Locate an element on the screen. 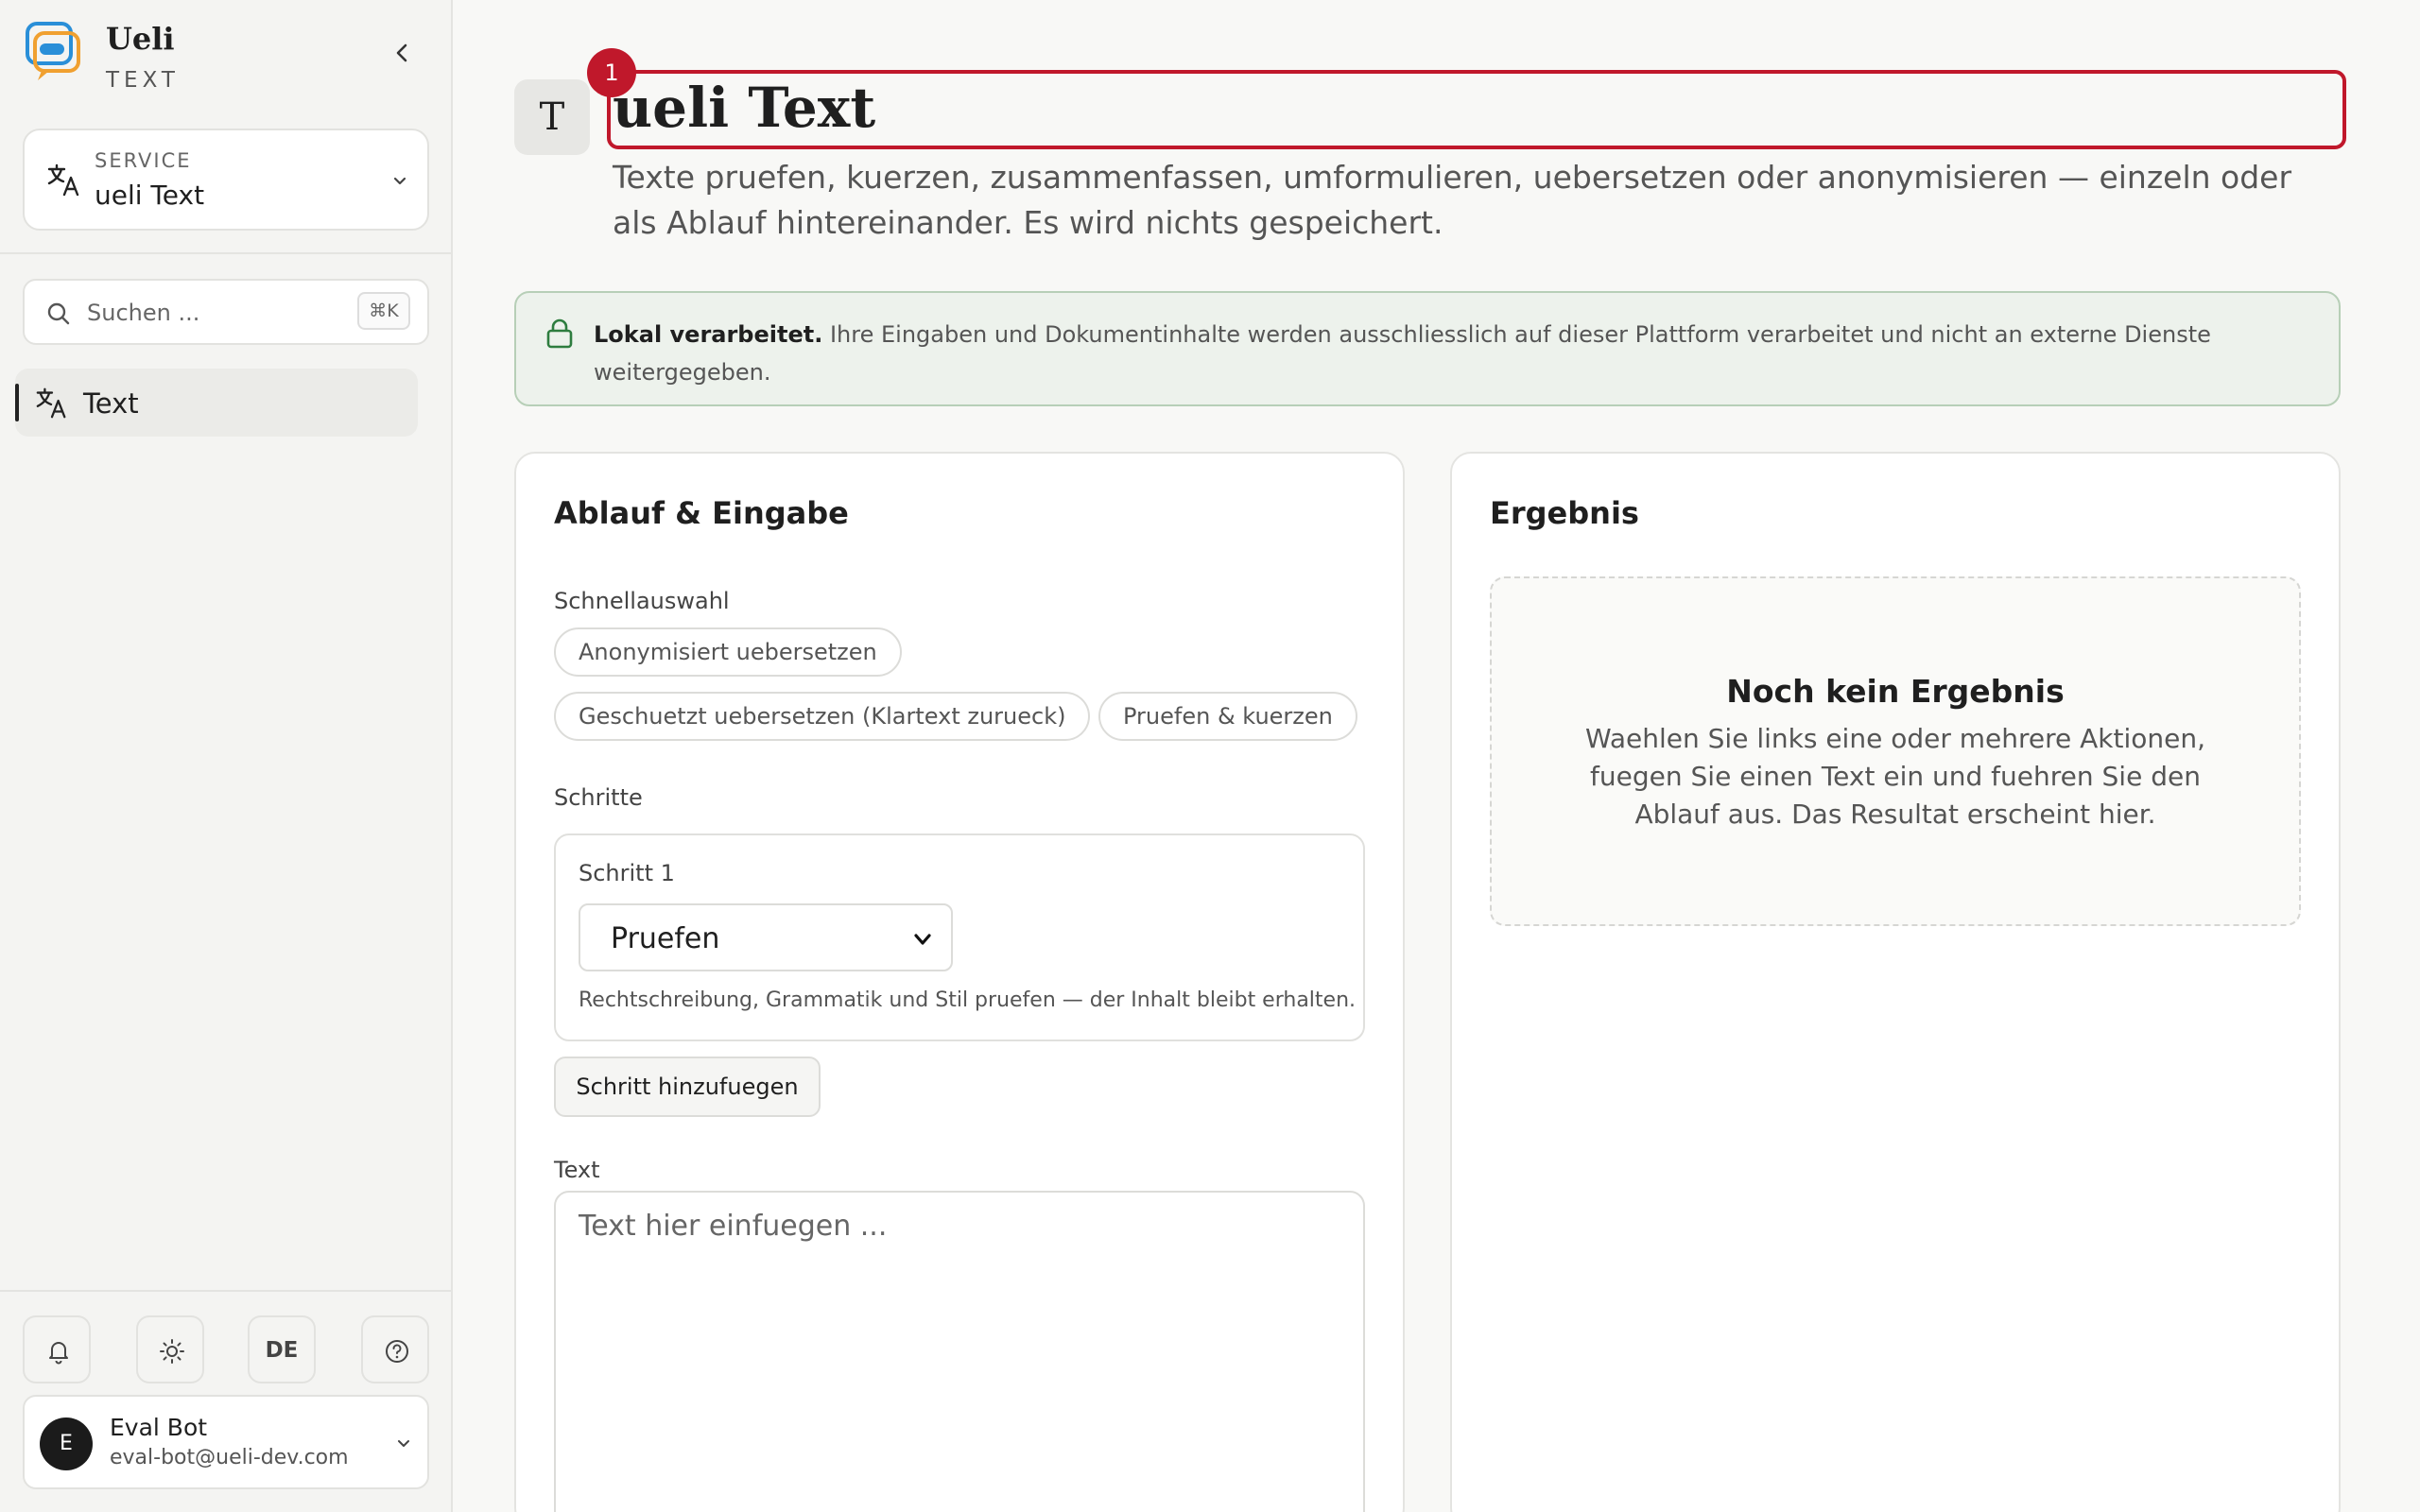 The width and height of the screenshot is (2420, 1512). brand-text: Ueli TEXT is located at coordinates (143, 57).